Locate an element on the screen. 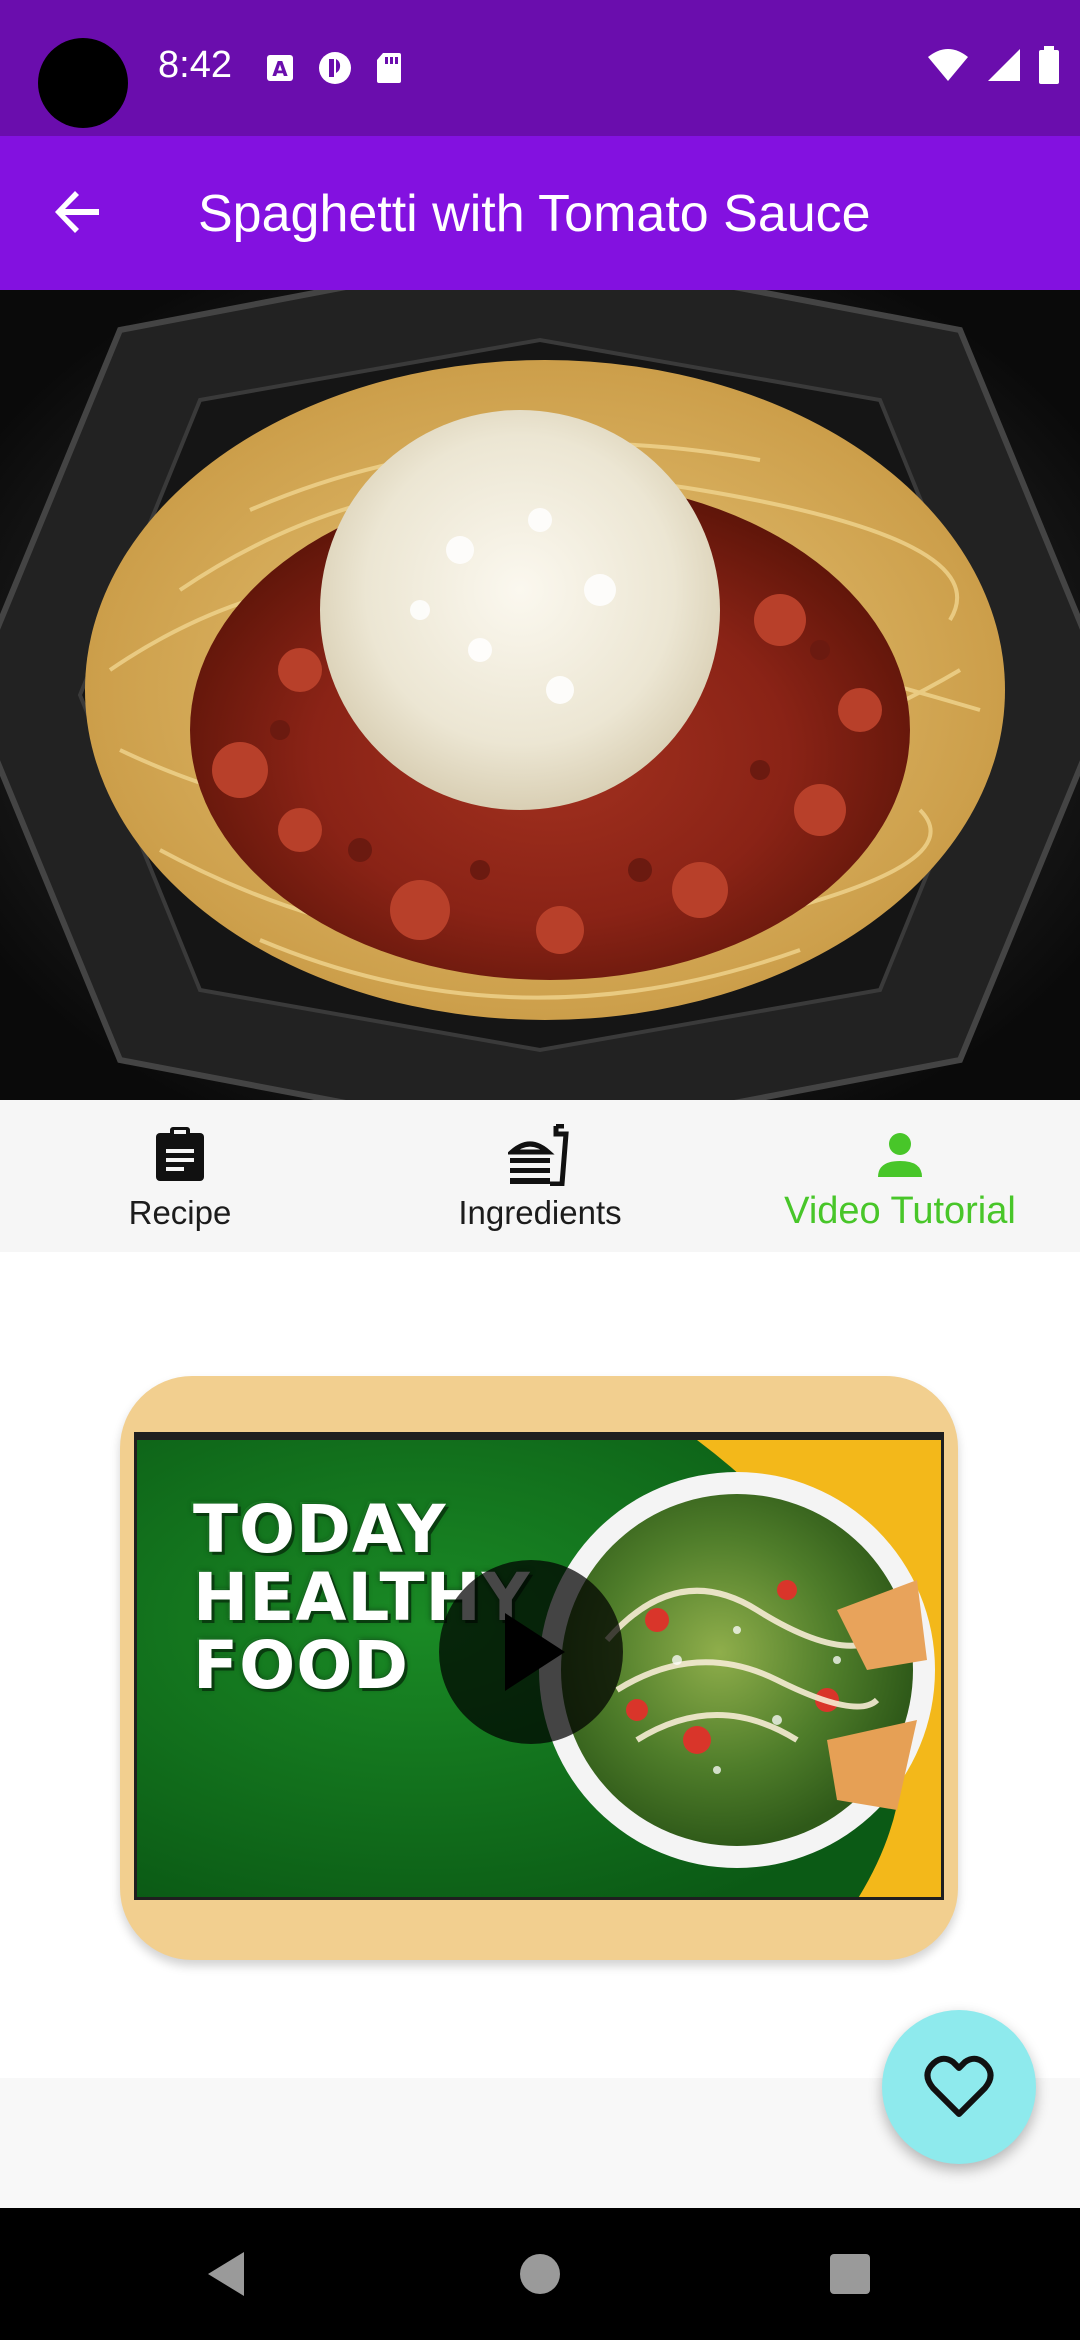 The height and width of the screenshot is (2340, 1080). person-icon is located at coordinates (900, 1155).